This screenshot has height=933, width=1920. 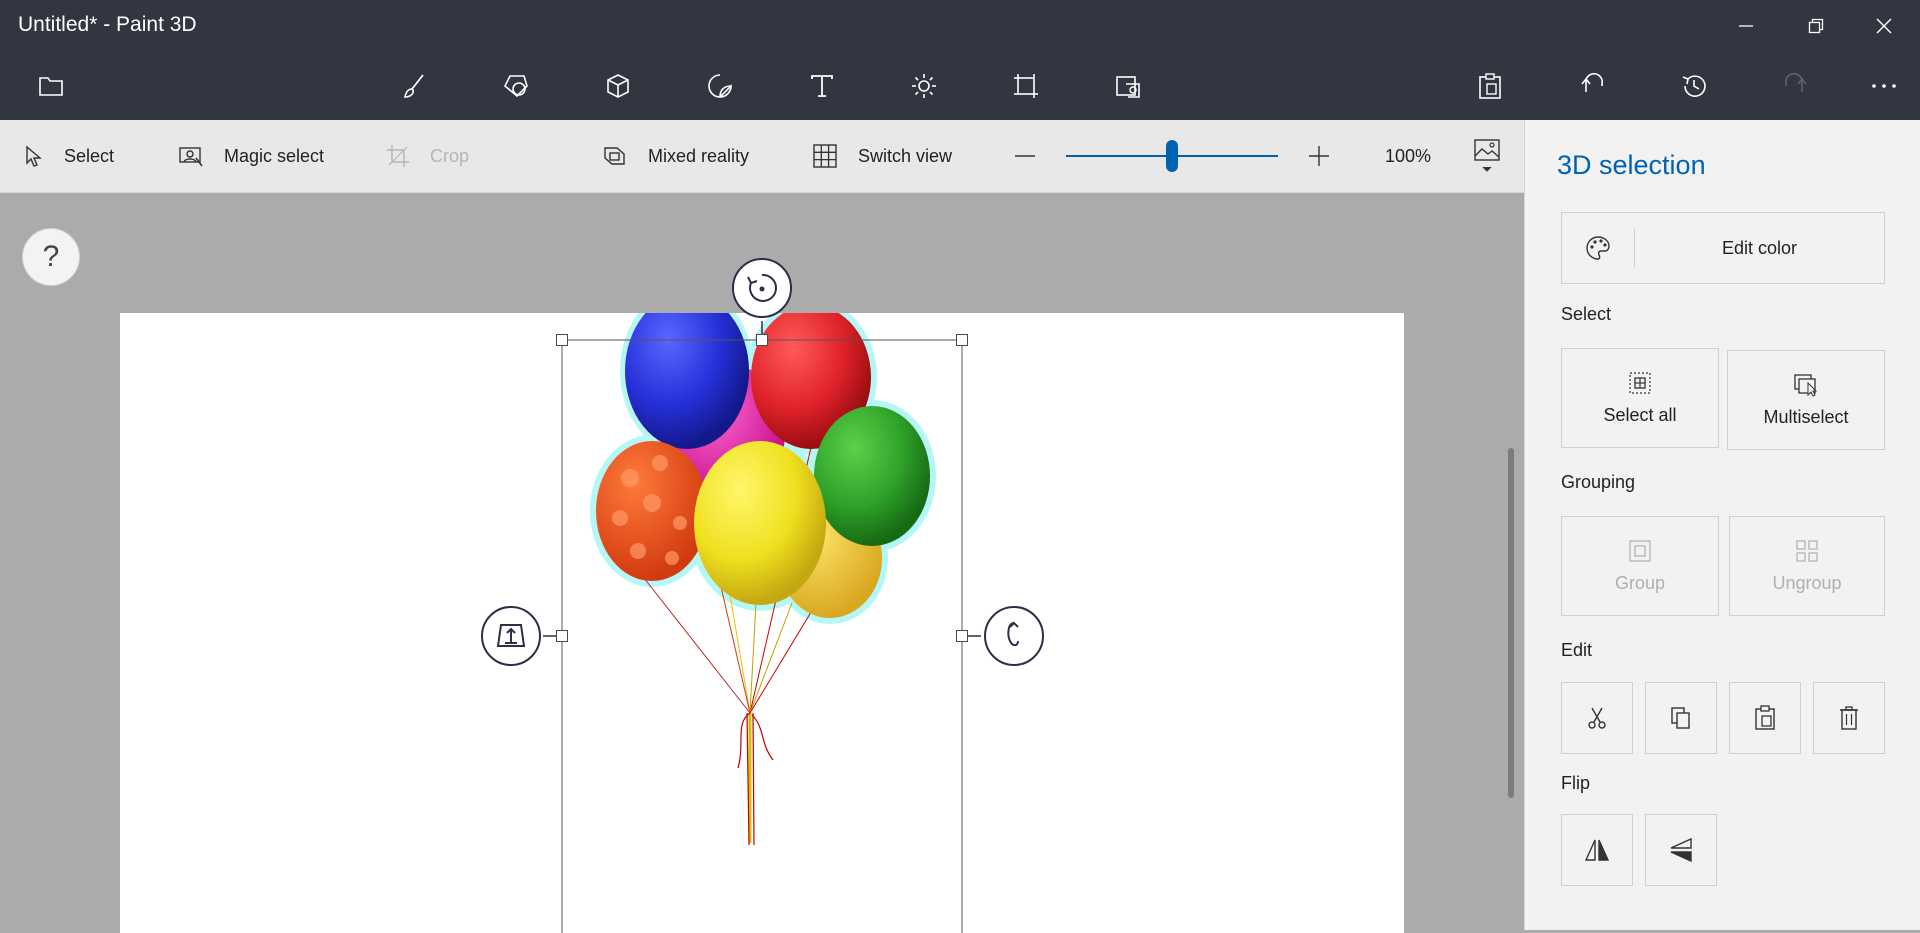 I want to click on ungroup-label: Ungroup, so click(x=1807, y=582).